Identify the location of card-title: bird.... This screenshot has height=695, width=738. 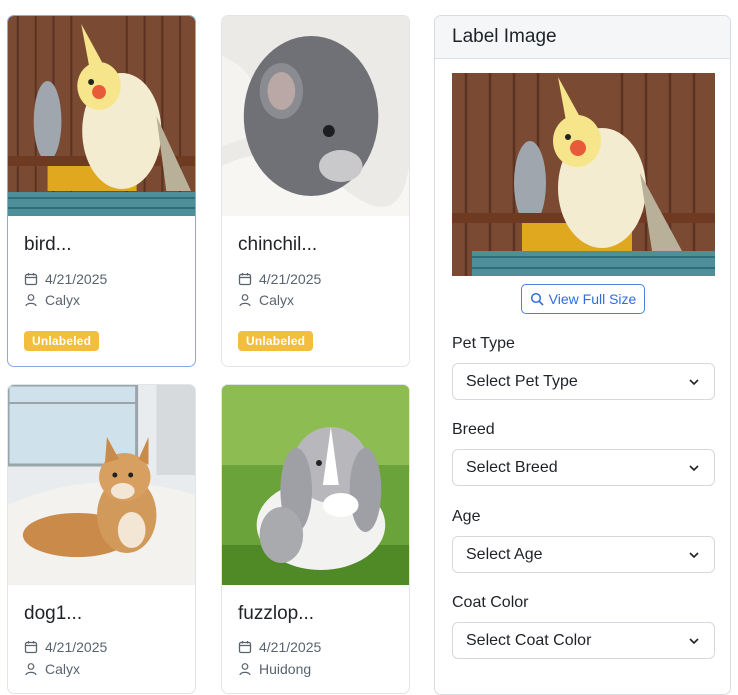
(48, 244).